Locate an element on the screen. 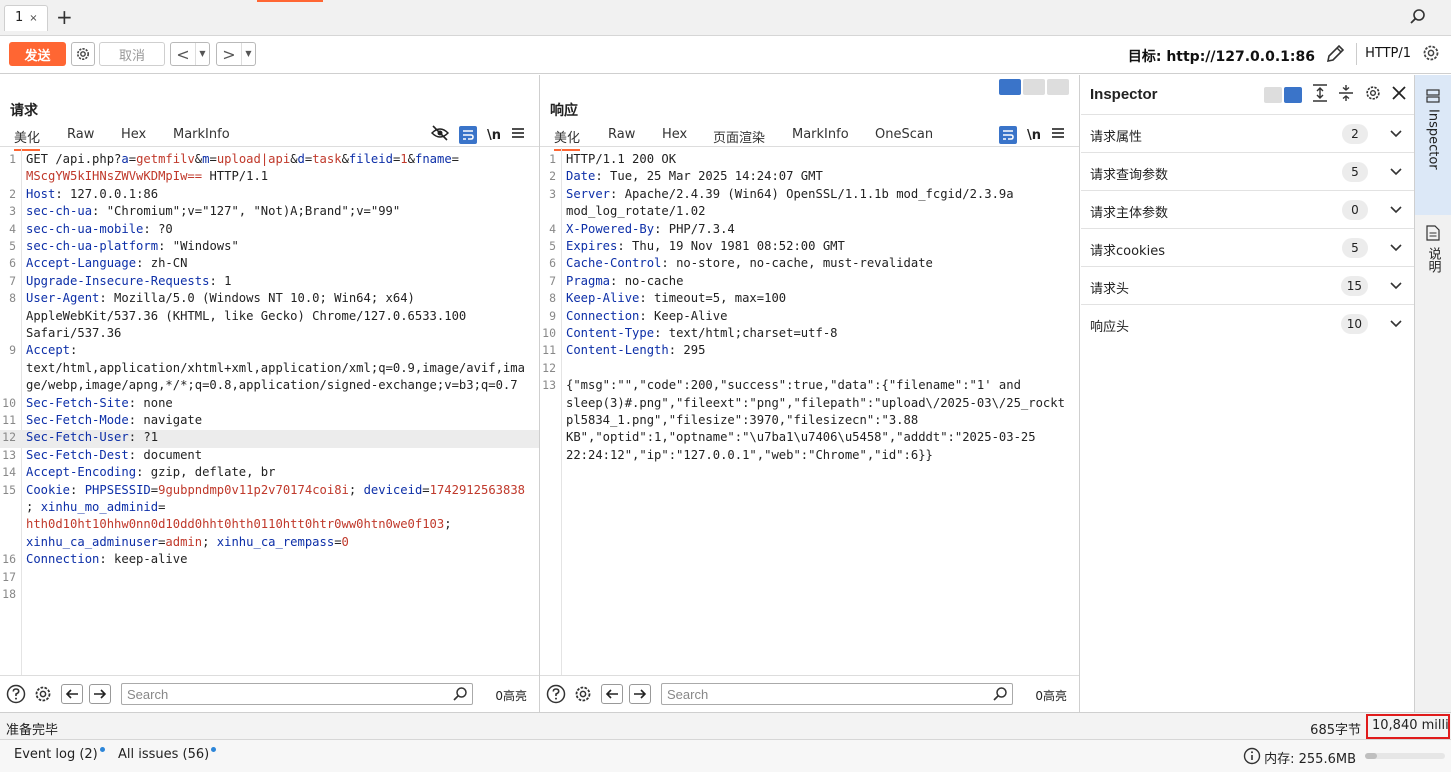 The image size is (1451, 772). inspector-row: 请求查询参数 5 is located at coordinates (1247, 171).